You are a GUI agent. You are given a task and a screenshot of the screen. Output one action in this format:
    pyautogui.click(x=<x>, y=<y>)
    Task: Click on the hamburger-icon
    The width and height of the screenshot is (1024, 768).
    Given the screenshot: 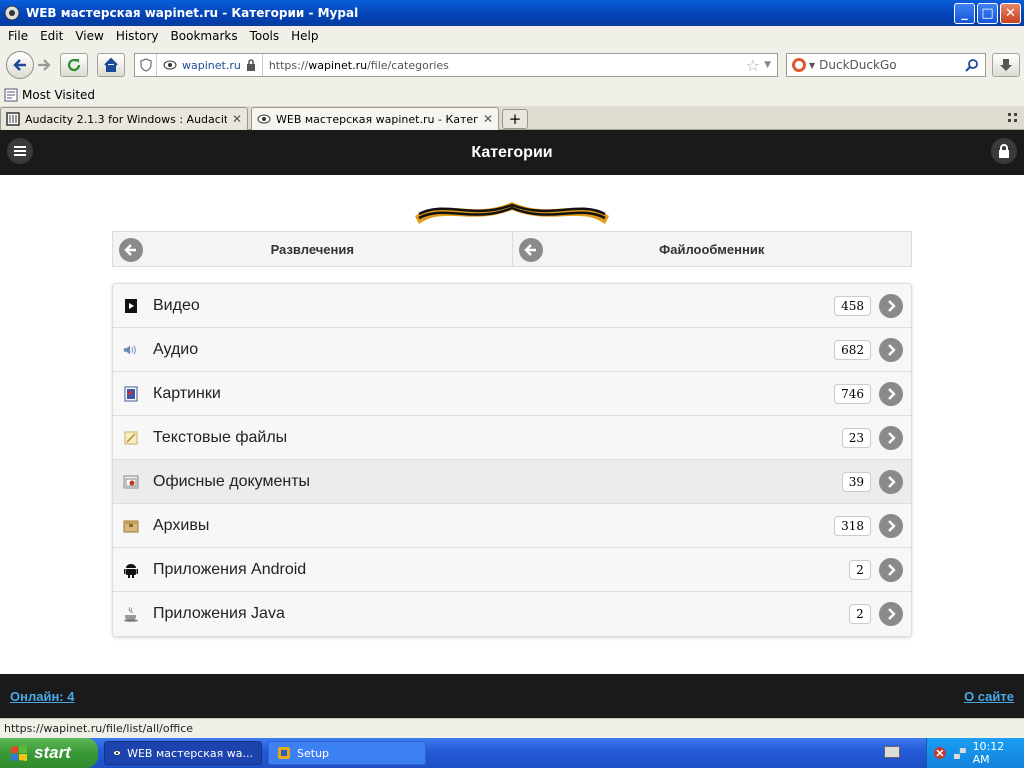 What is the action you would take?
    pyautogui.click(x=20, y=151)
    